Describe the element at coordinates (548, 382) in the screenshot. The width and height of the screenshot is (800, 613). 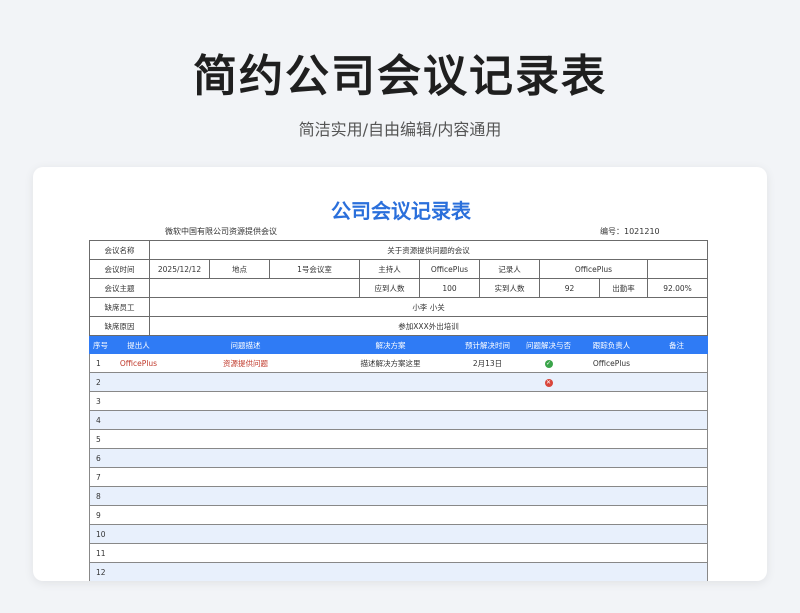
I see `cell-resolved: ✕` at that location.